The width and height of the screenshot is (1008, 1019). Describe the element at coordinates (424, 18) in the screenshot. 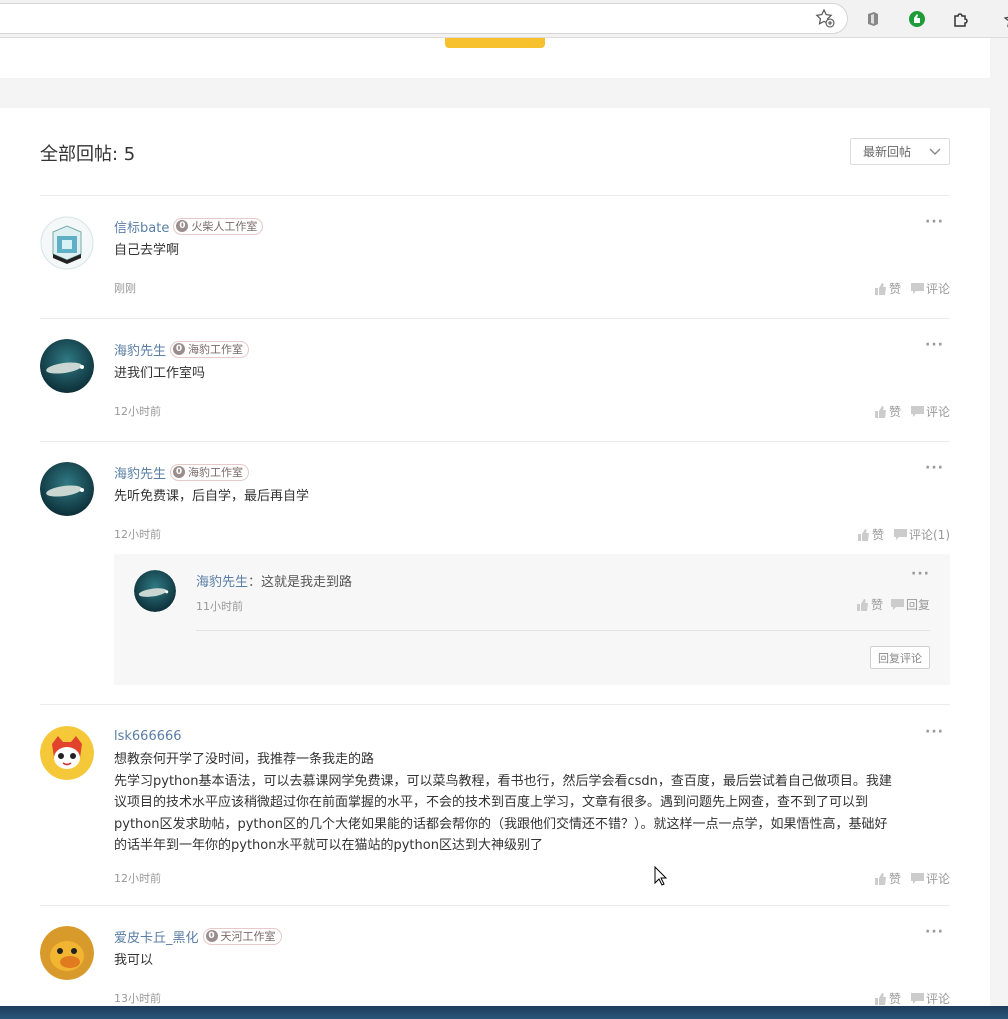

I see `address-bar` at that location.